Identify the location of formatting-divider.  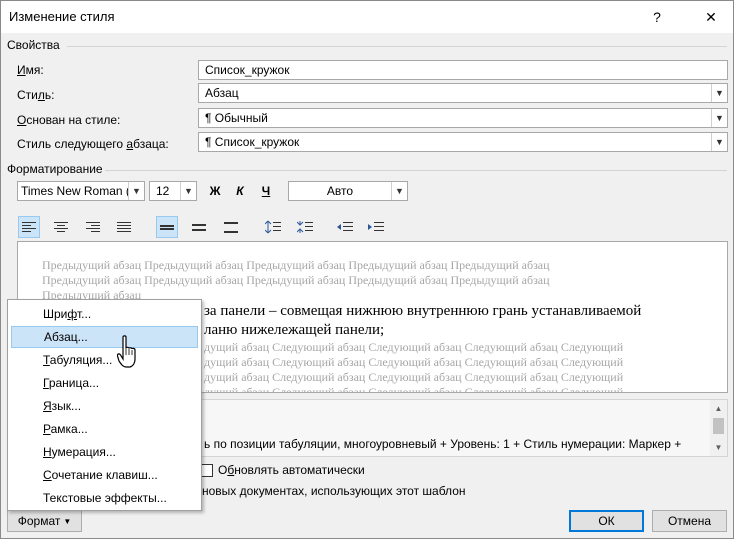
(416, 170).